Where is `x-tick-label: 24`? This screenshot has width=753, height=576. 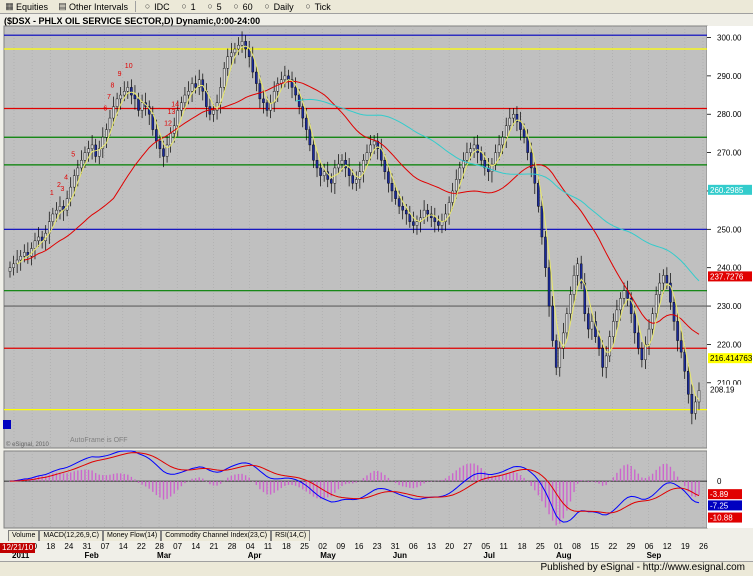 x-tick-label: 24 is located at coordinates (68, 546).